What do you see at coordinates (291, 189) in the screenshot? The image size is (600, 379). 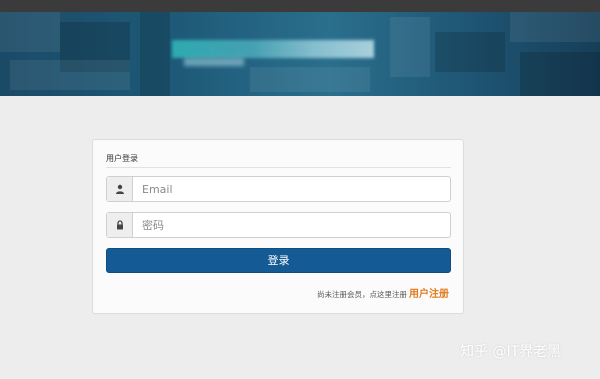 I see `email-input` at bounding box center [291, 189].